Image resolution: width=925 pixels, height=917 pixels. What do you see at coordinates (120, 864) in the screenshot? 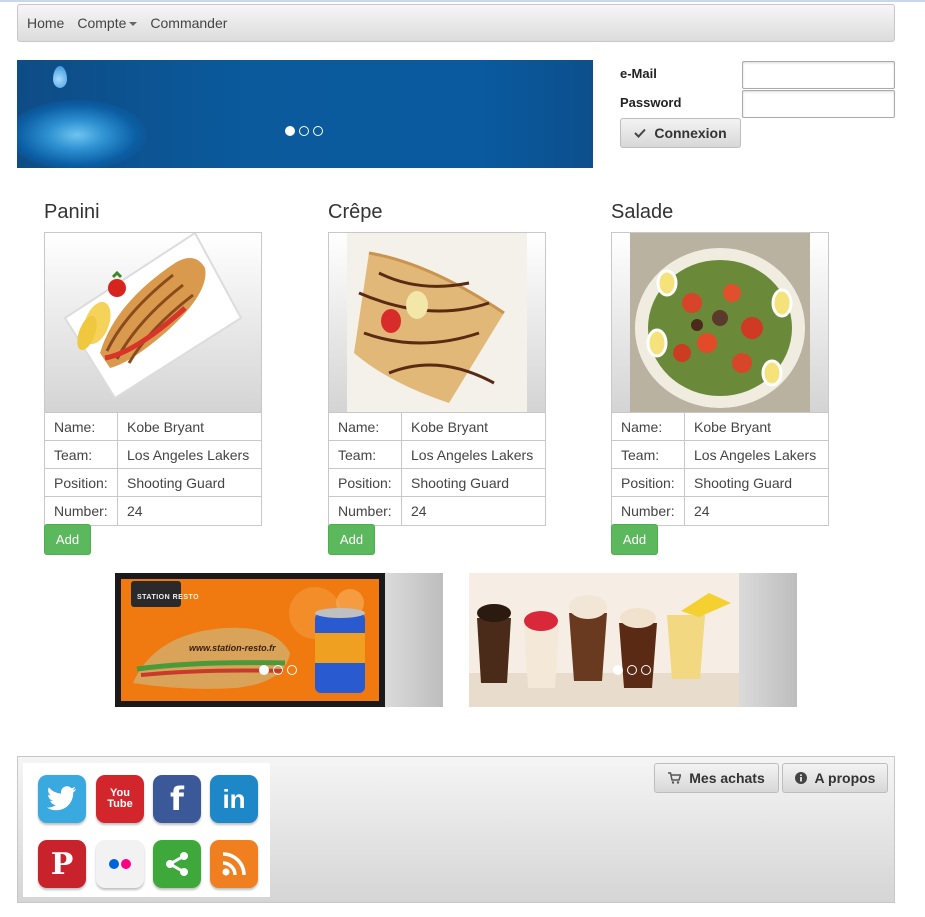
I see `flickr-icon` at bounding box center [120, 864].